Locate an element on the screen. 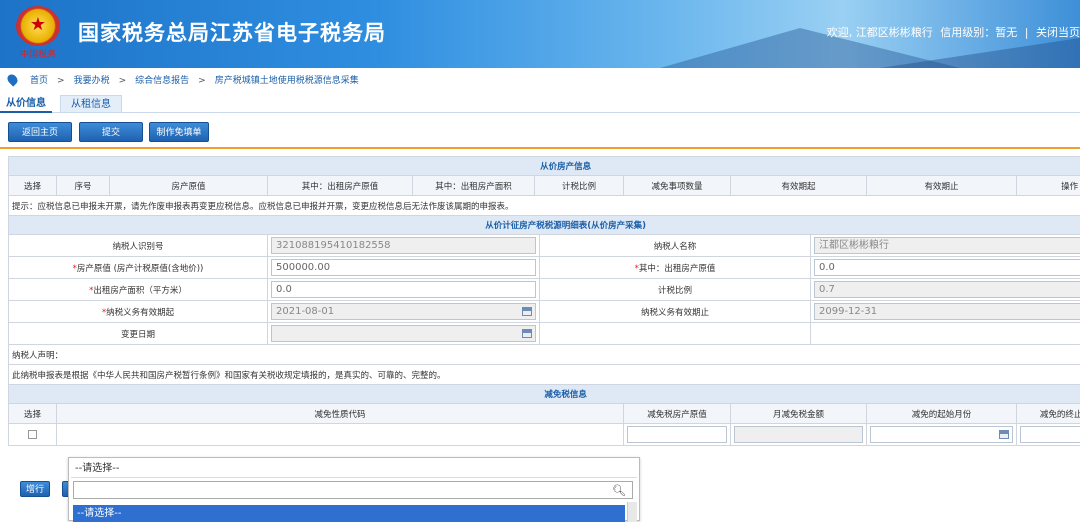 The height and width of the screenshot is (522, 1080). dropdown-search-input: 🔍︎ is located at coordinates (353, 490).